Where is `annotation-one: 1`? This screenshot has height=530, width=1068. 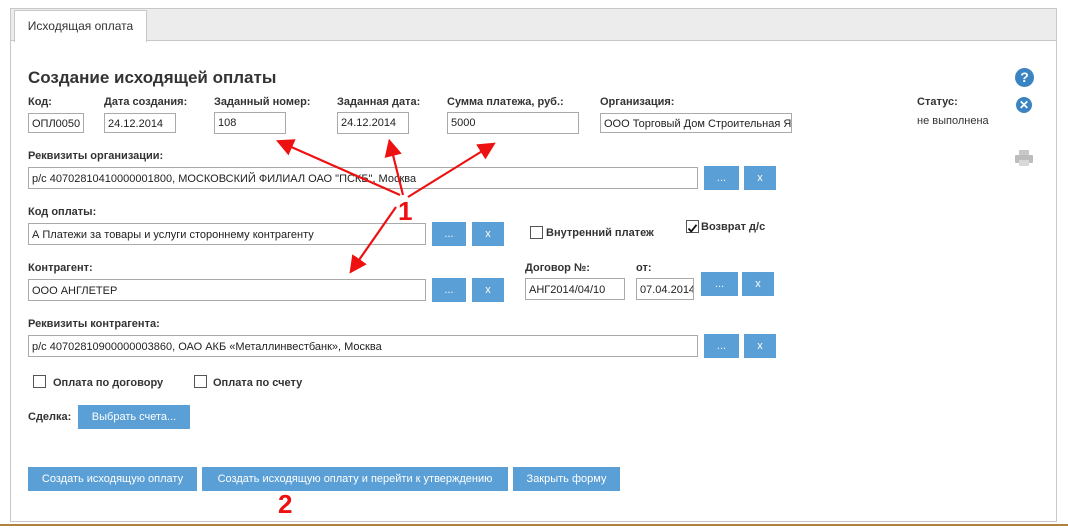
annotation-one: 1 is located at coordinates (405, 211).